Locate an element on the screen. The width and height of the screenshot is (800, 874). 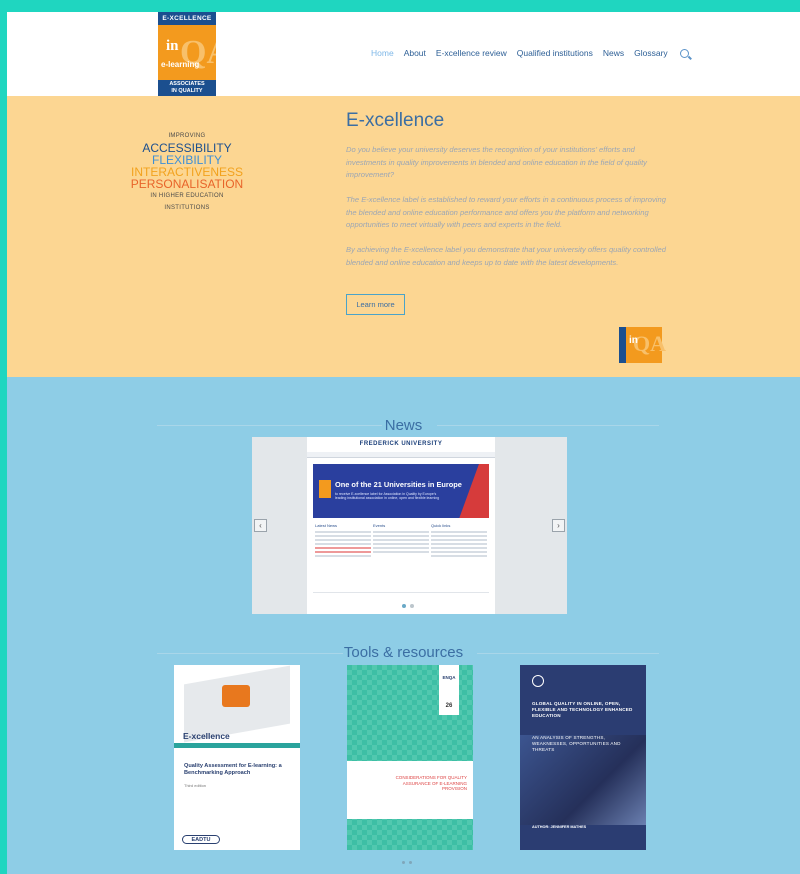
banner-text: One of the 21 Universities in Europe is located at coordinates (398, 484).